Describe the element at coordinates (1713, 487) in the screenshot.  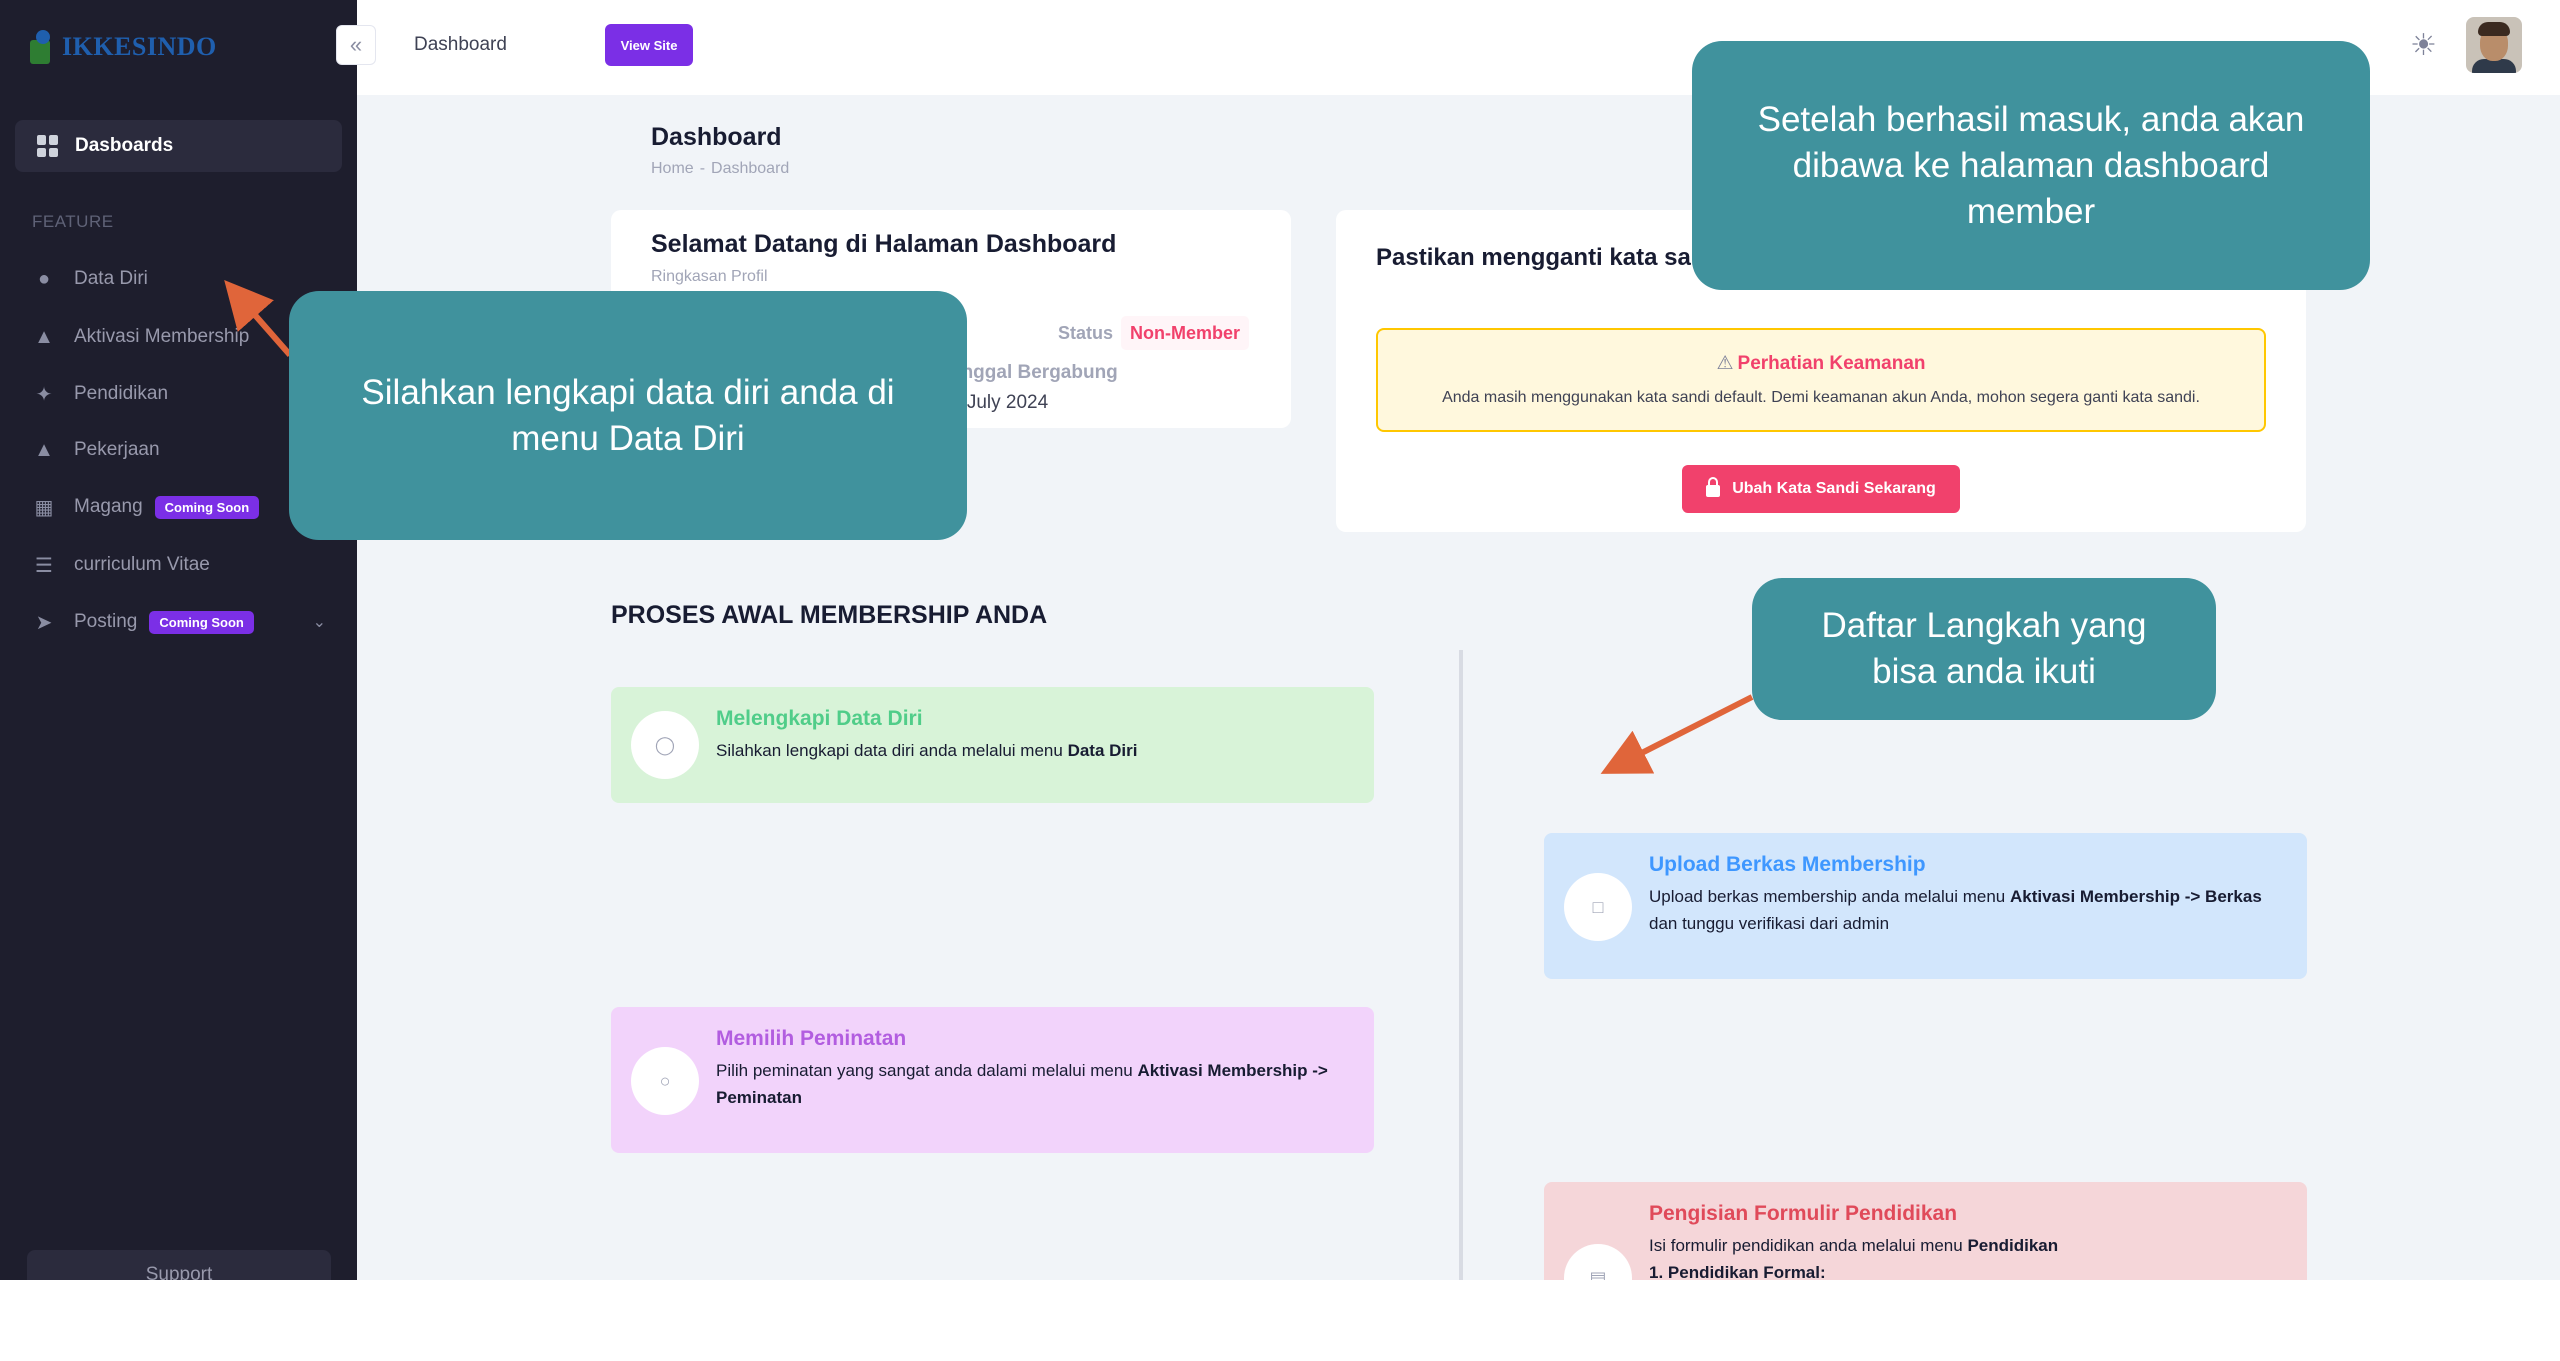
I see `lock-icon` at that location.